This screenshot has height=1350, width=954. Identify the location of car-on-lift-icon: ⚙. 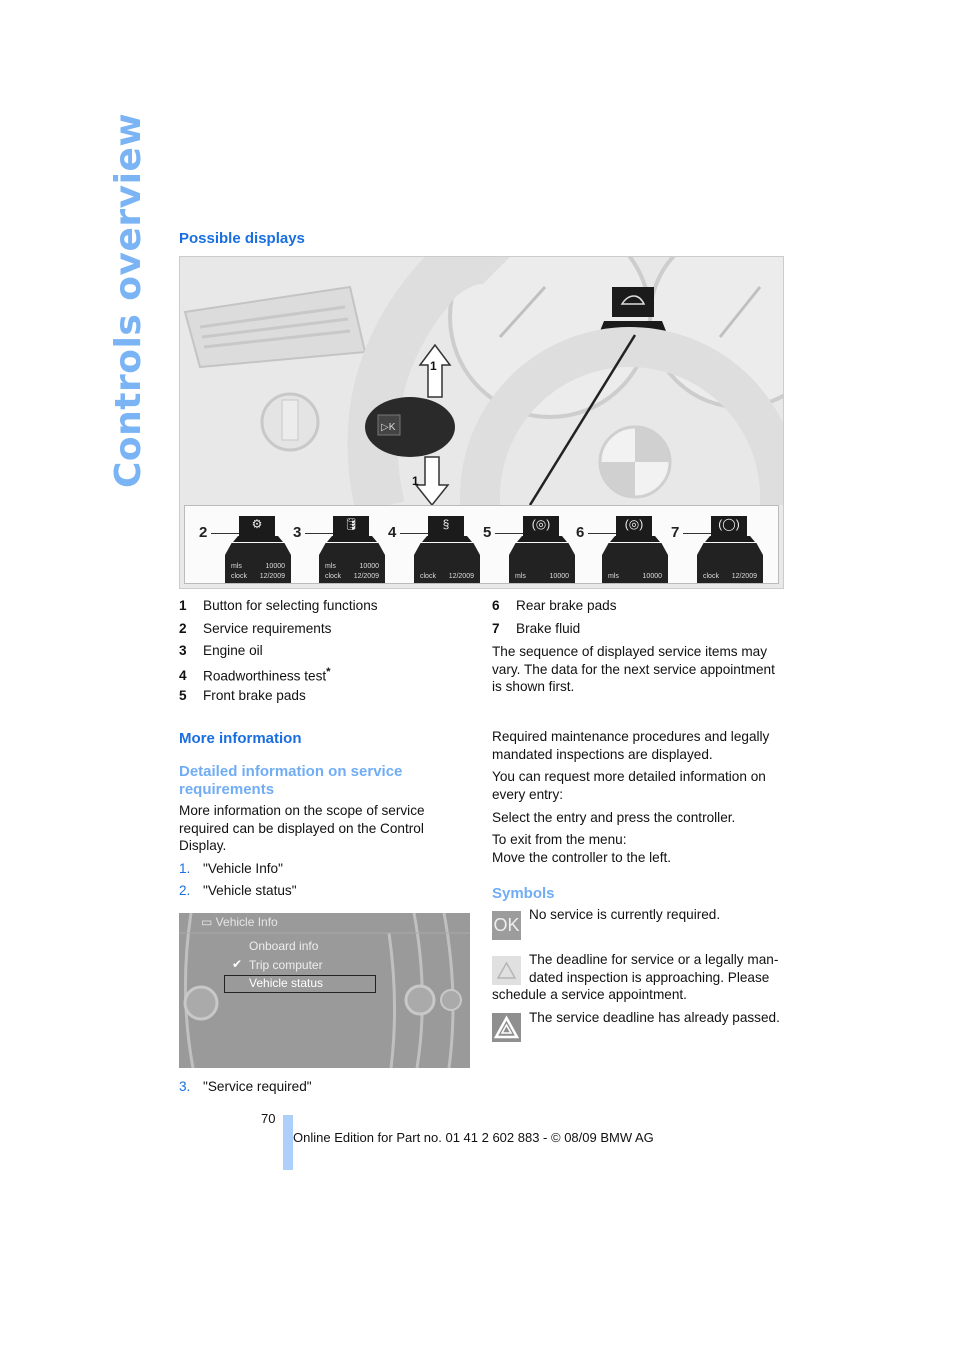
(257, 524).